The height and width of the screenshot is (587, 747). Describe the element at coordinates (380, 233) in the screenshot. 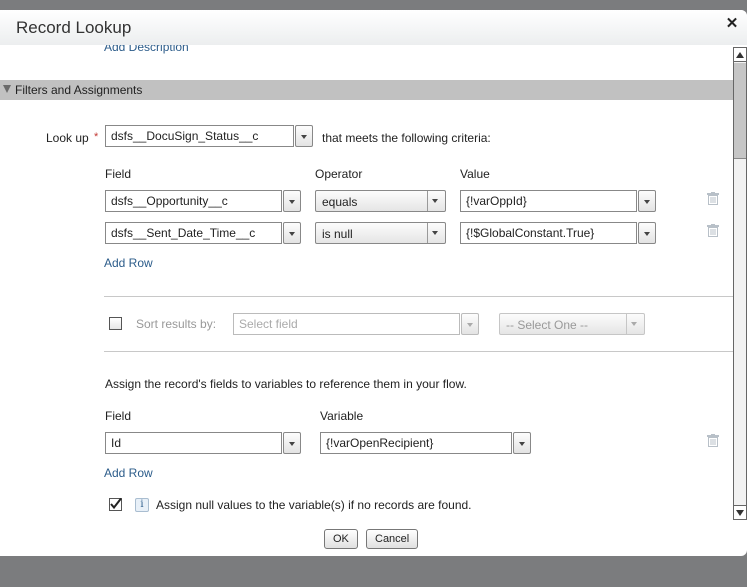

I see `filter-operator-select: is null` at that location.